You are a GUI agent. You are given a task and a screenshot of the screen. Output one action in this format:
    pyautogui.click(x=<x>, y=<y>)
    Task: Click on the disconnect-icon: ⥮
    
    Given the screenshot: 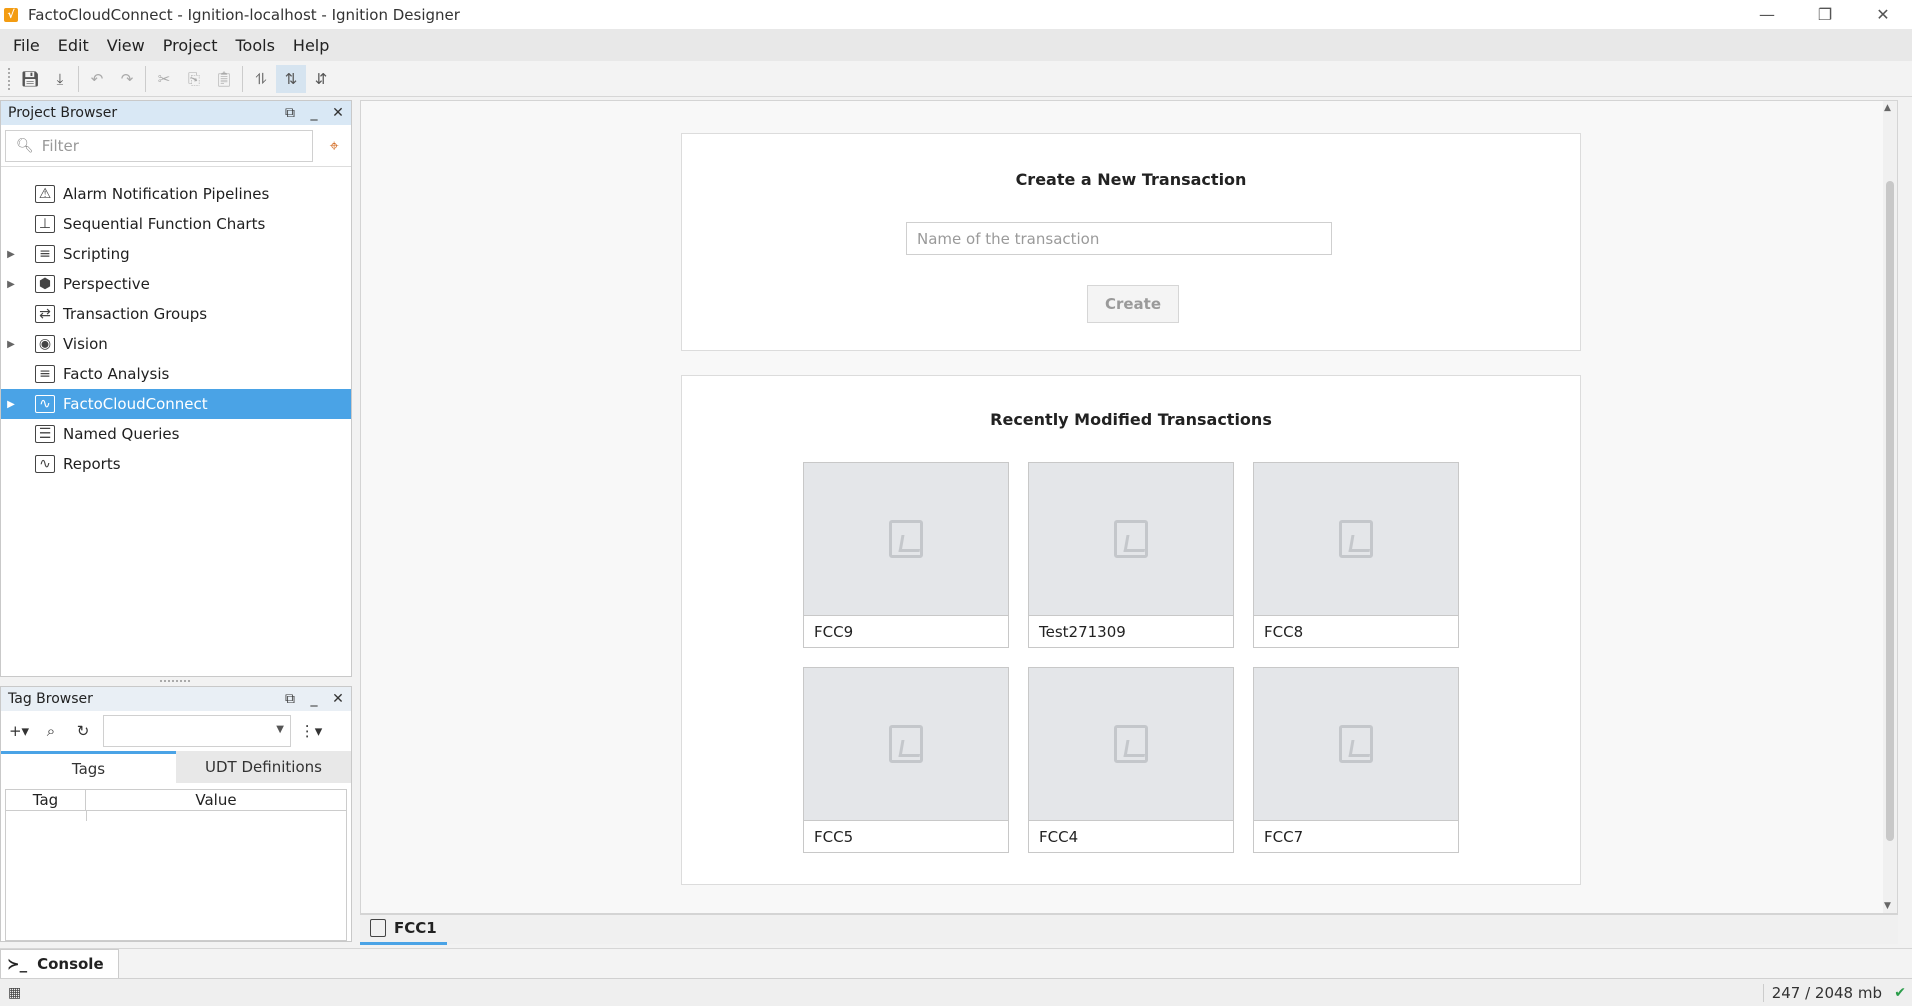 What is the action you would take?
    pyautogui.click(x=261, y=79)
    